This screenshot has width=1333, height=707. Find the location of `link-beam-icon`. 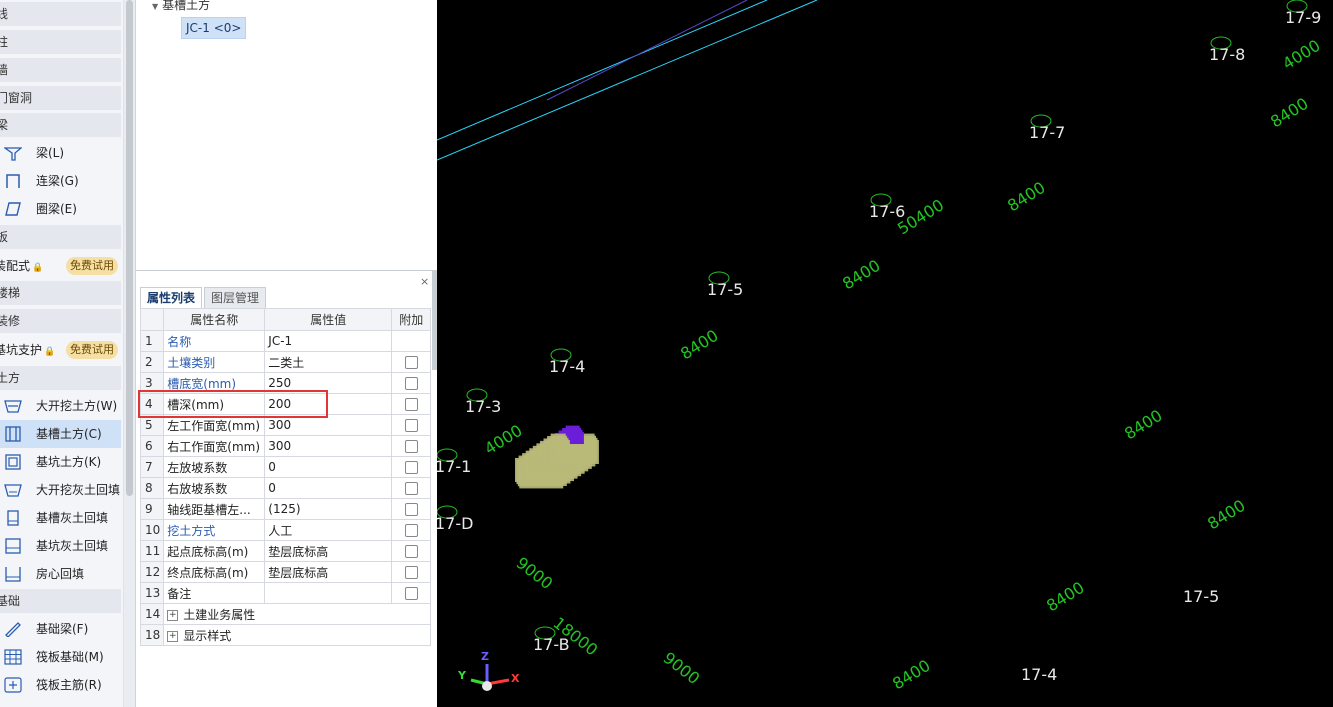

link-beam-icon is located at coordinates (13, 181).